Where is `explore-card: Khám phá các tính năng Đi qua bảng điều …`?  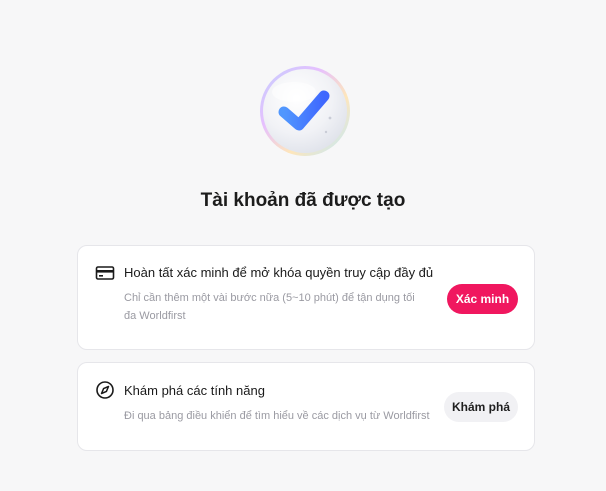
explore-card: Khám phá các tính năng Đi qua bảng điều … is located at coordinates (306, 406).